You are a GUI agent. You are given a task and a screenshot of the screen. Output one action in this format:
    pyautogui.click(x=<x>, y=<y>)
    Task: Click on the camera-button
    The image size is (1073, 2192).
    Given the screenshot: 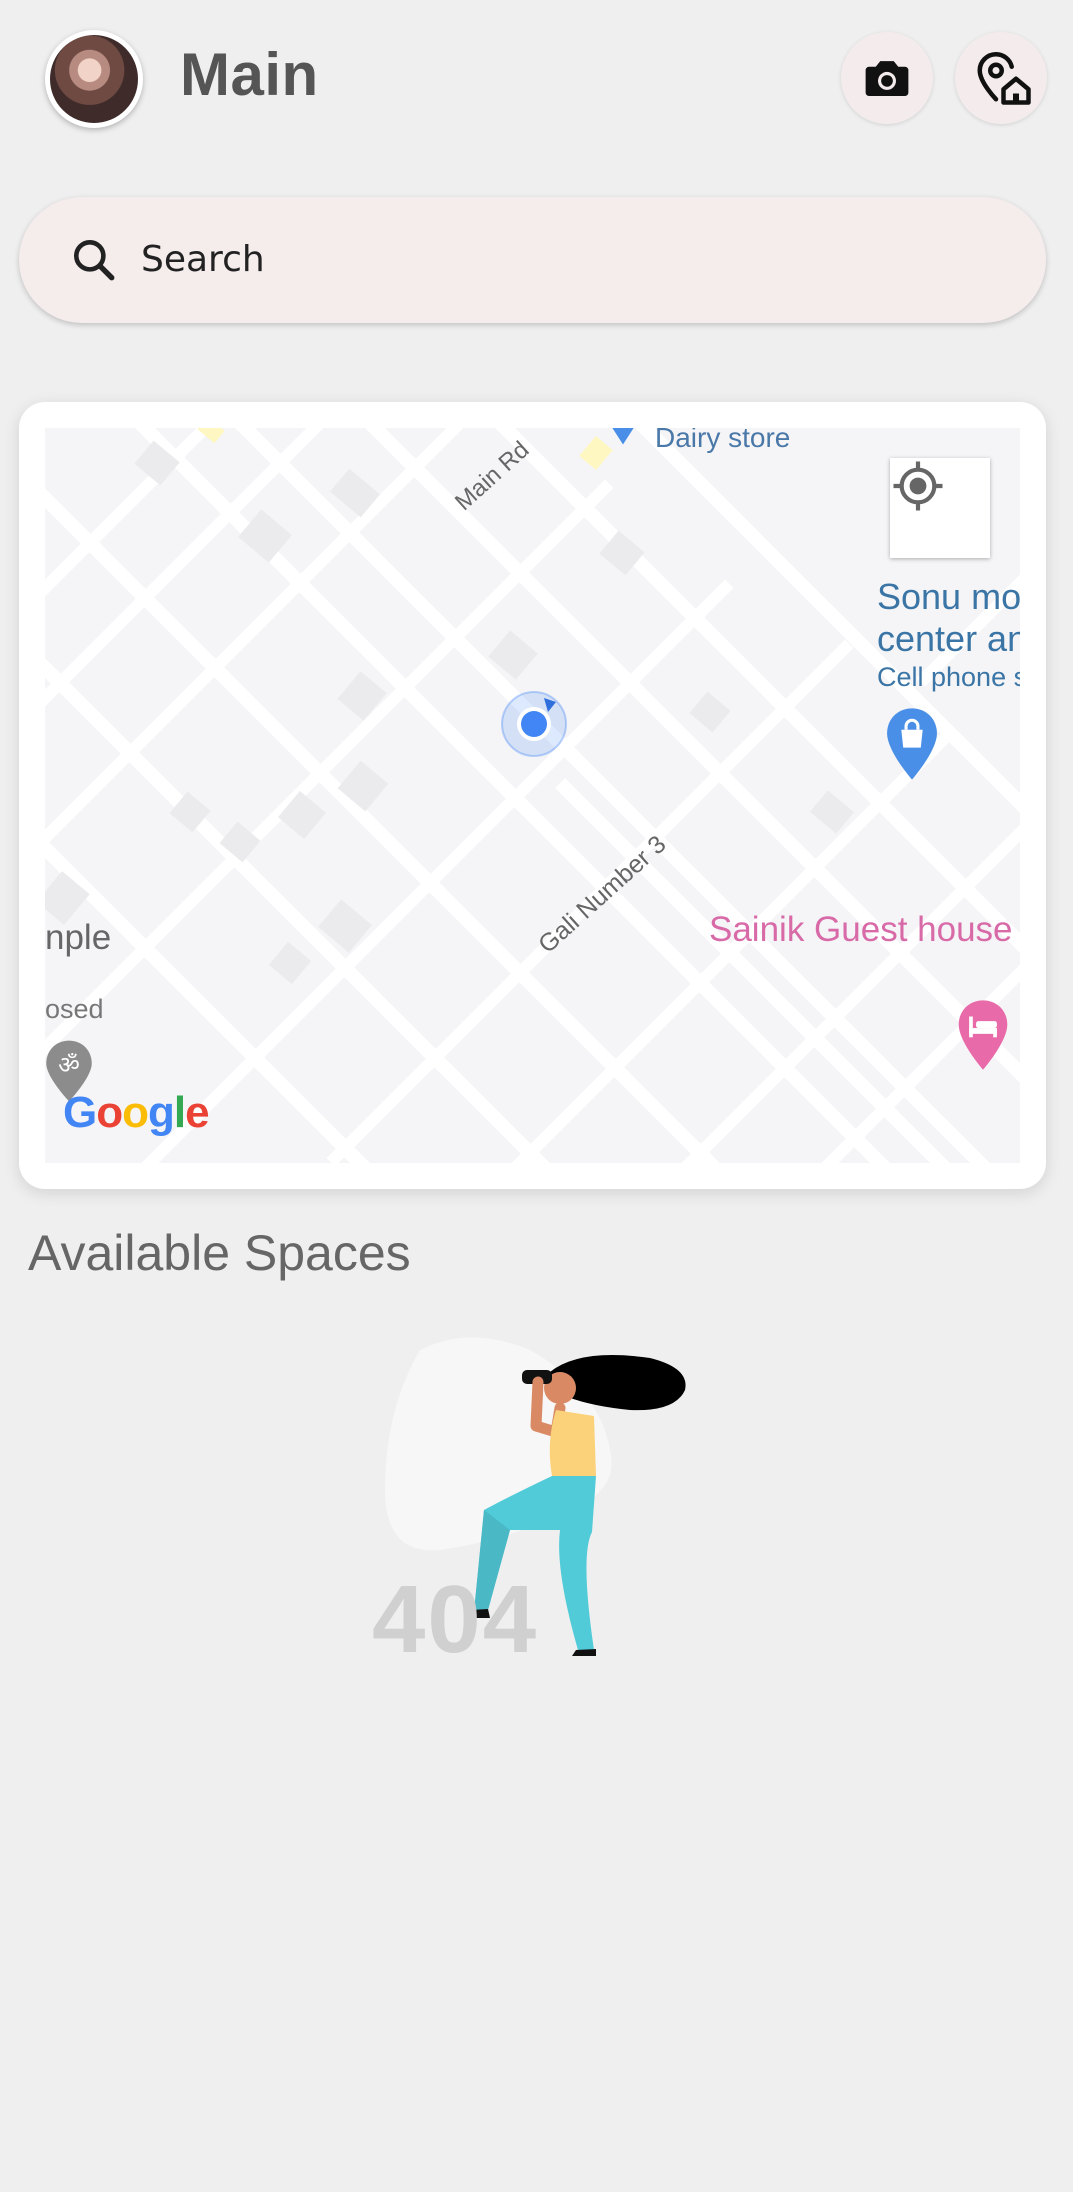 What is the action you would take?
    pyautogui.click(x=887, y=78)
    